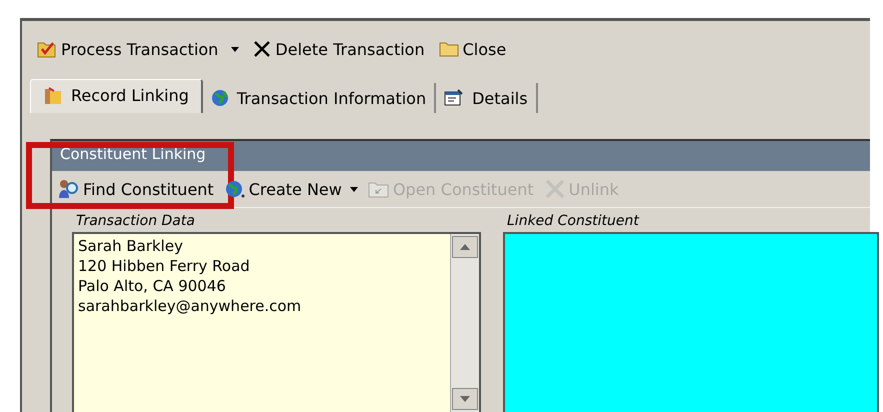 This screenshot has width=883, height=412. What do you see at coordinates (291, 189) in the screenshot?
I see `toolbar-button: Create New` at bounding box center [291, 189].